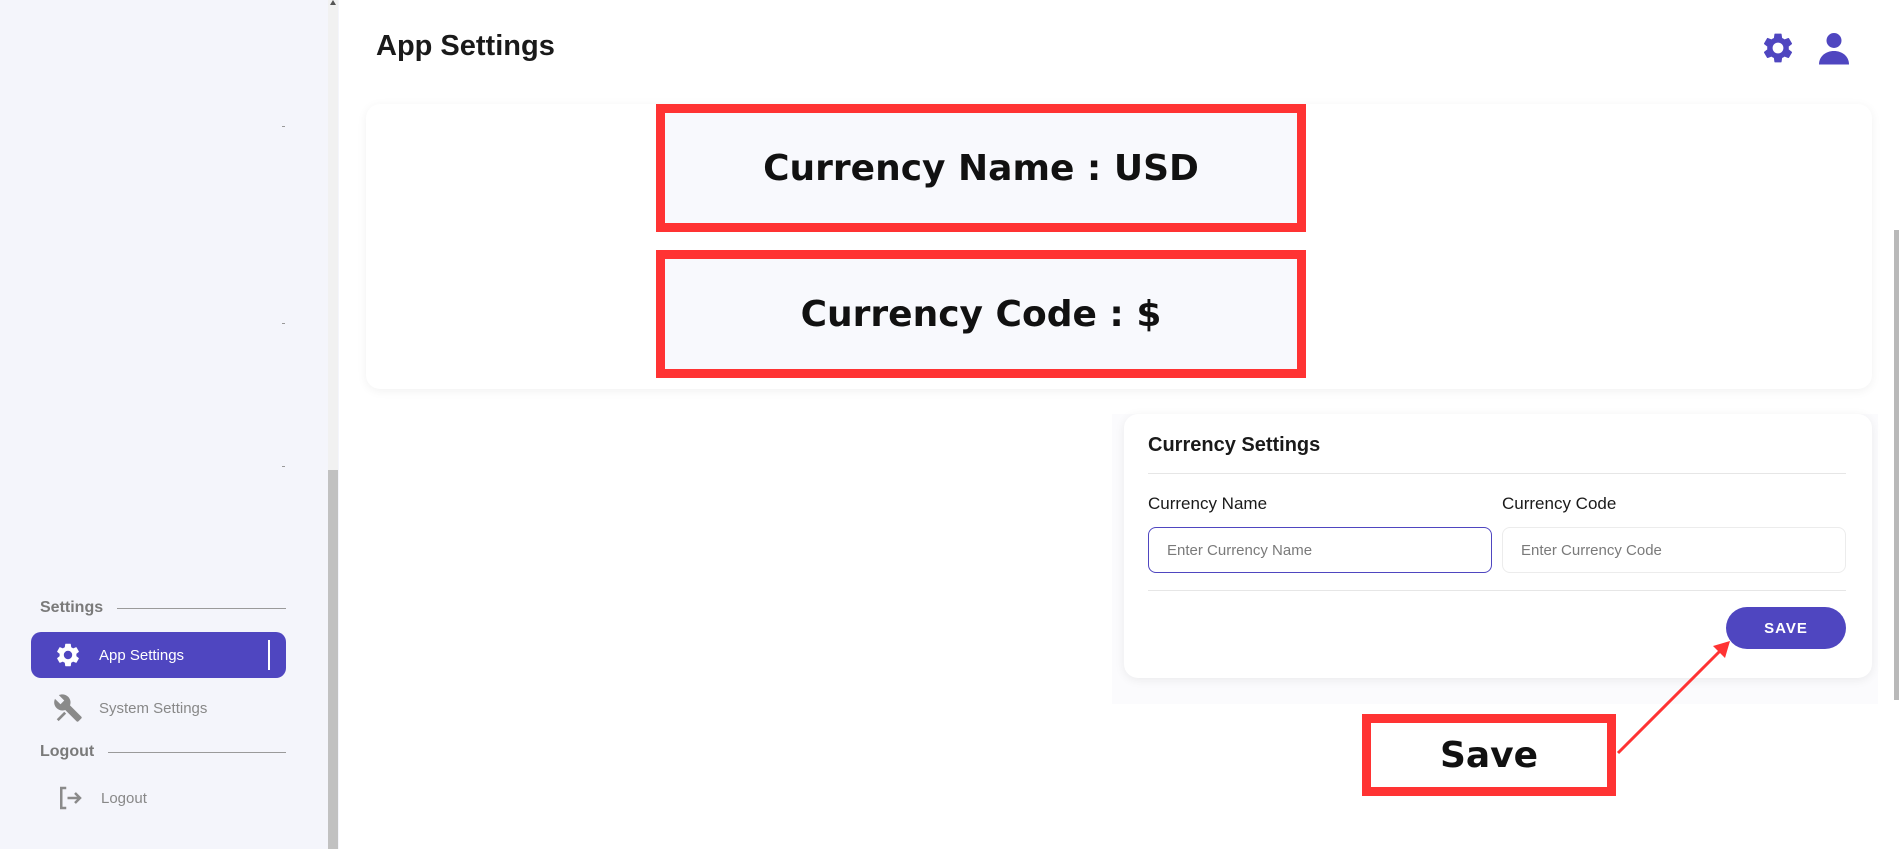  I want to click on annotation-currency-code: Currency Code : $, so click(981, 314).